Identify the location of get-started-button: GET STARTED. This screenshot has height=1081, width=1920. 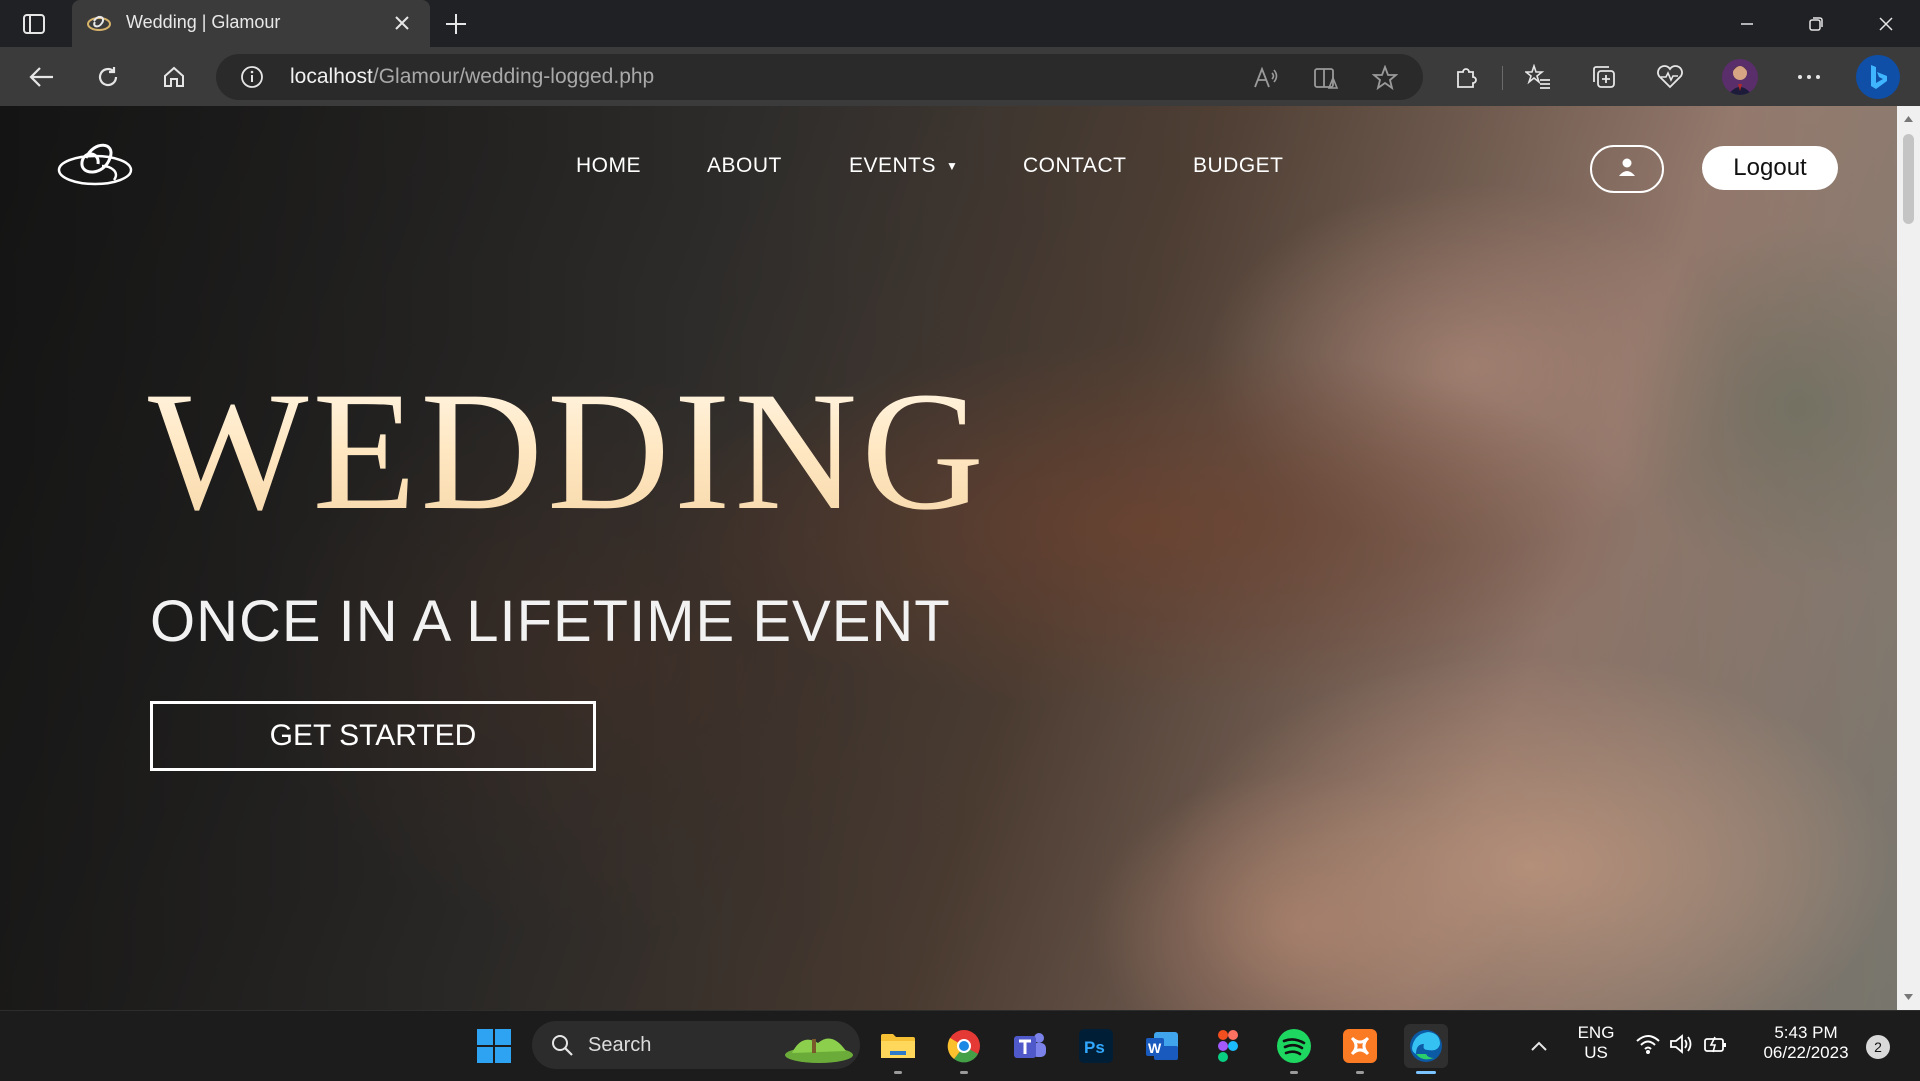
(373, 736).